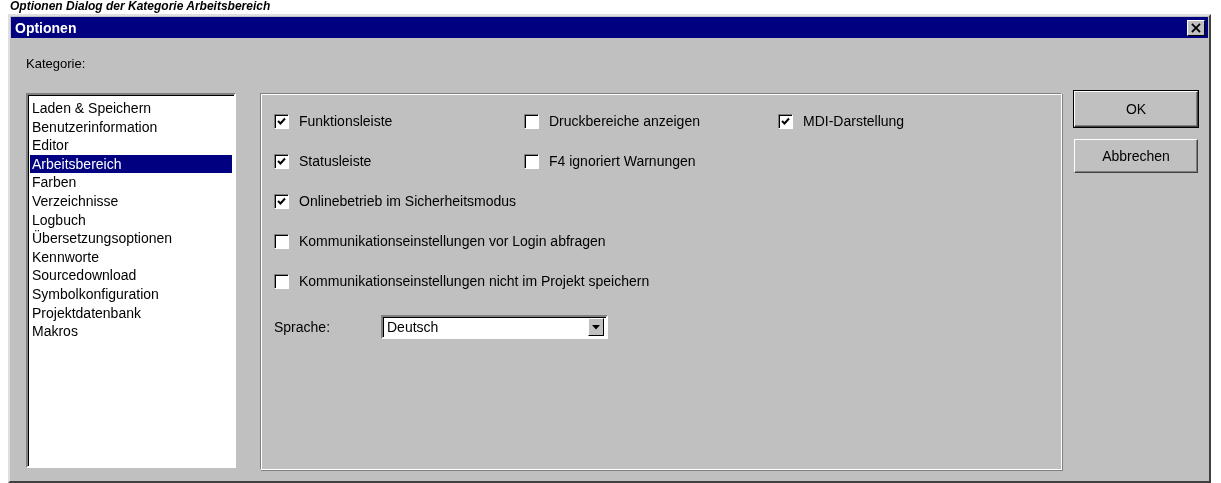  I want to click on language-label: Sprache:, so click(303, 327).